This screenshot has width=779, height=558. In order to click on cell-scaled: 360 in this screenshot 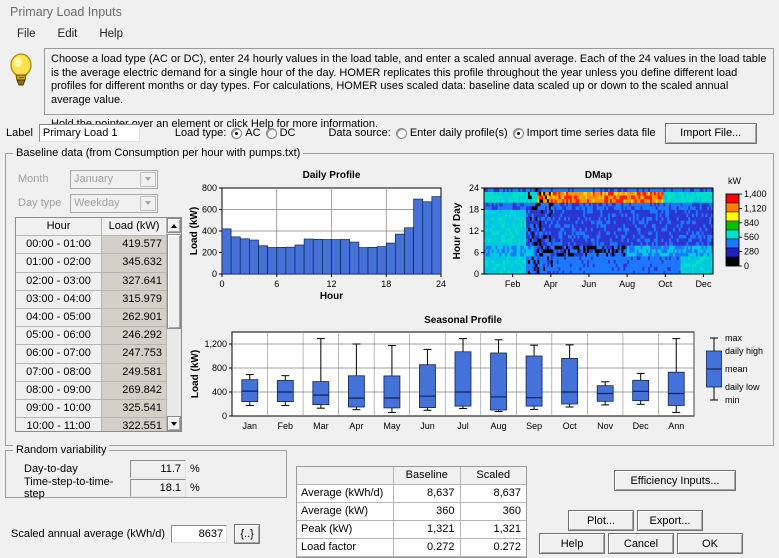, I will do `click(493, 512)`.